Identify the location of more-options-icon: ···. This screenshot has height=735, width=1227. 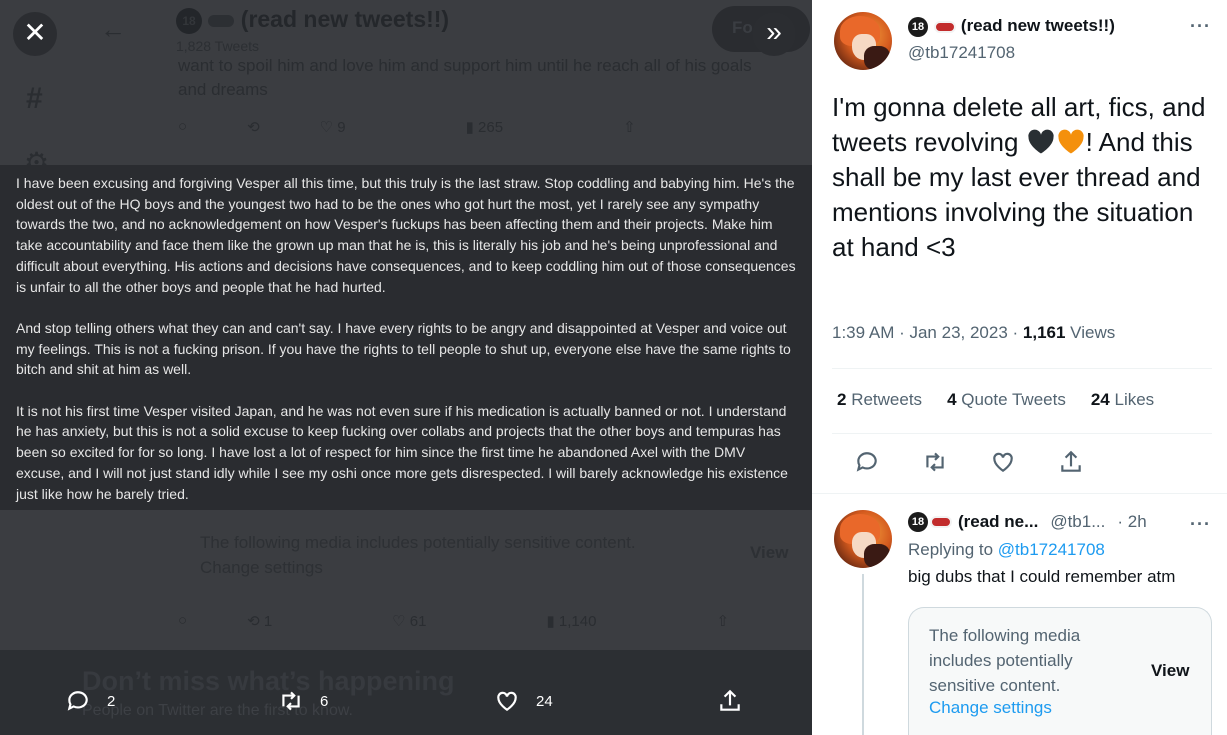
(1200, 26).